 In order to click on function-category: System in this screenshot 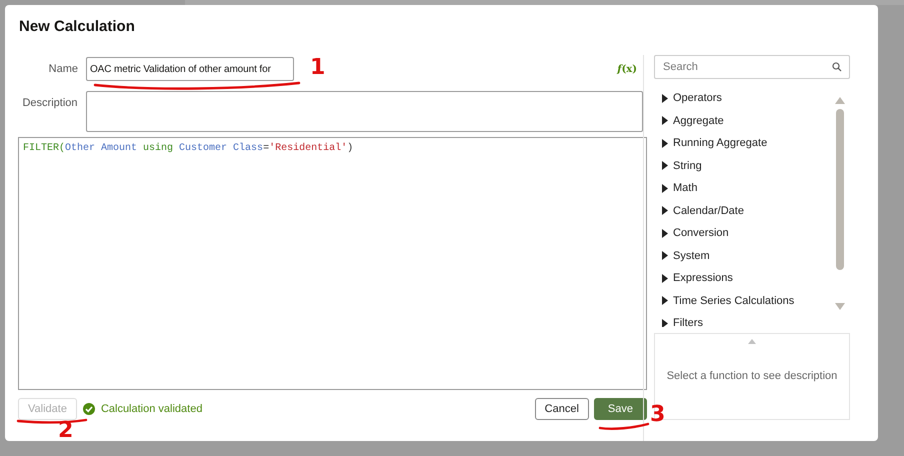, I will do `click(691, 256)`.